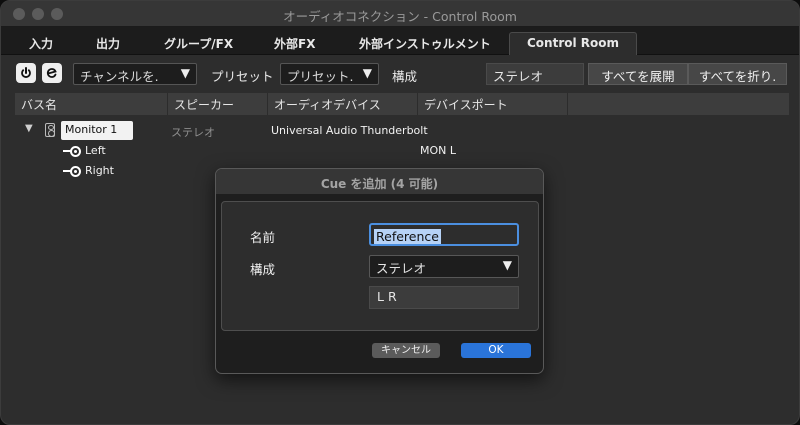  What do you see at coordinates (320, 76) in the screenshot?
I see `preset-select-value: プリセット.` at bounding box center [320, 76].